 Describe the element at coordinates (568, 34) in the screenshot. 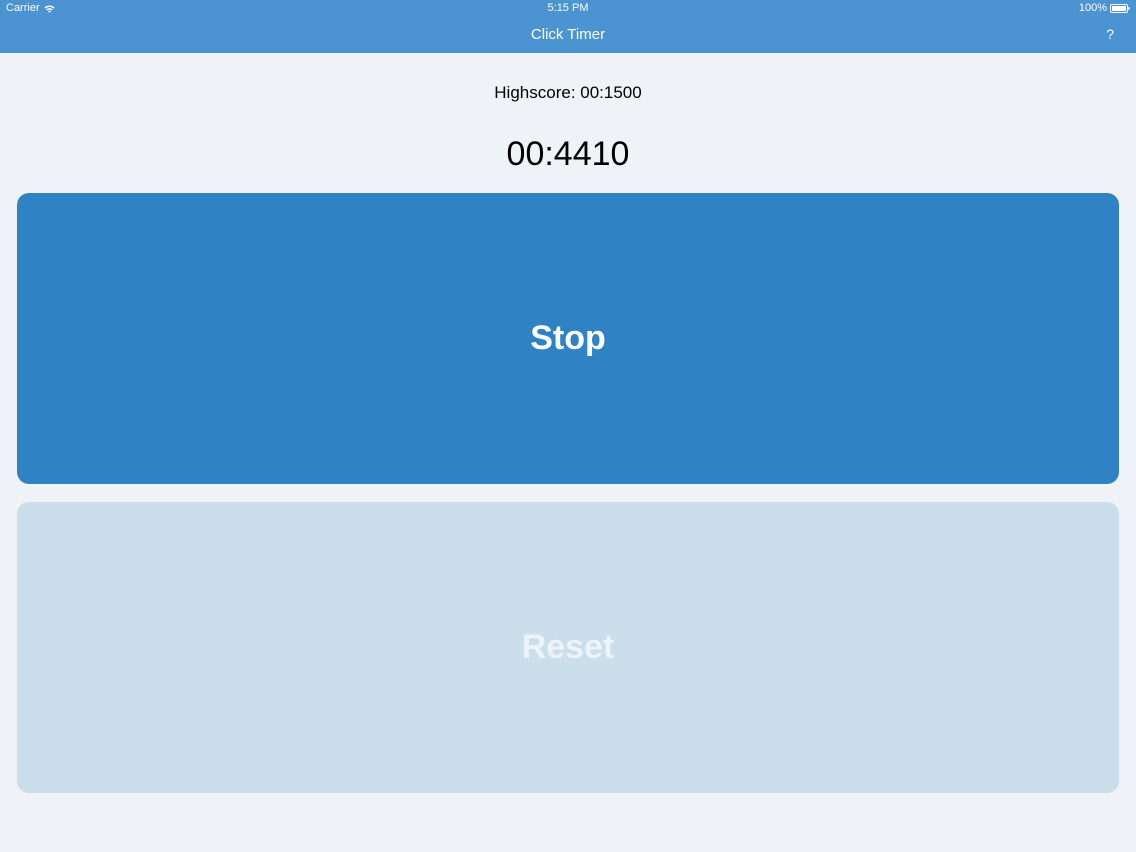

I see `page-title: Click Timer` at that location.